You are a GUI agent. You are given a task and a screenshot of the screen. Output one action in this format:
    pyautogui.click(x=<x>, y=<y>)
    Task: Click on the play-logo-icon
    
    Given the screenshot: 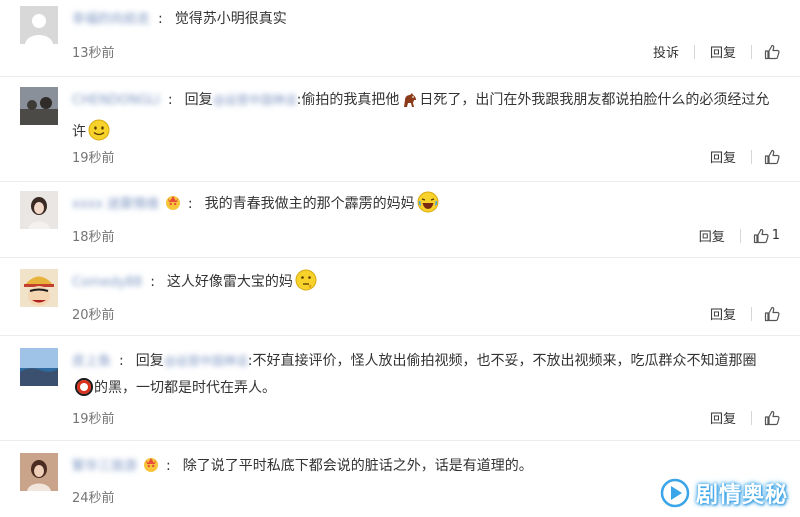 What is the action you would take?
    pyautogui.click(x=675, y=493)
    